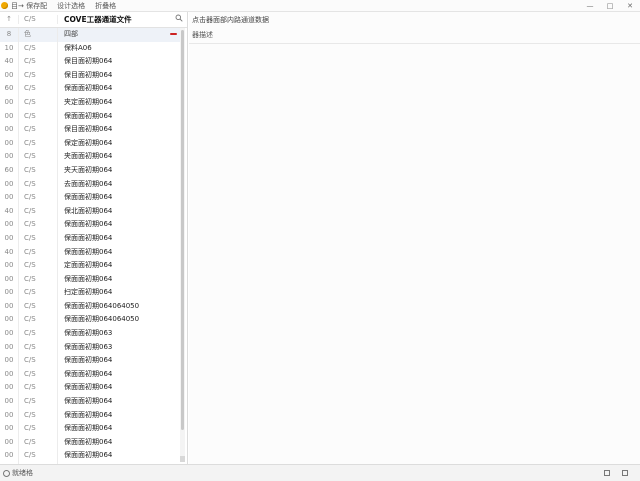 The image size is (640, 481). What do you see at coordinates (114, 130) in the screenshot?
I see `row-name: 保目面初期064` at bounding box center [114, 130].